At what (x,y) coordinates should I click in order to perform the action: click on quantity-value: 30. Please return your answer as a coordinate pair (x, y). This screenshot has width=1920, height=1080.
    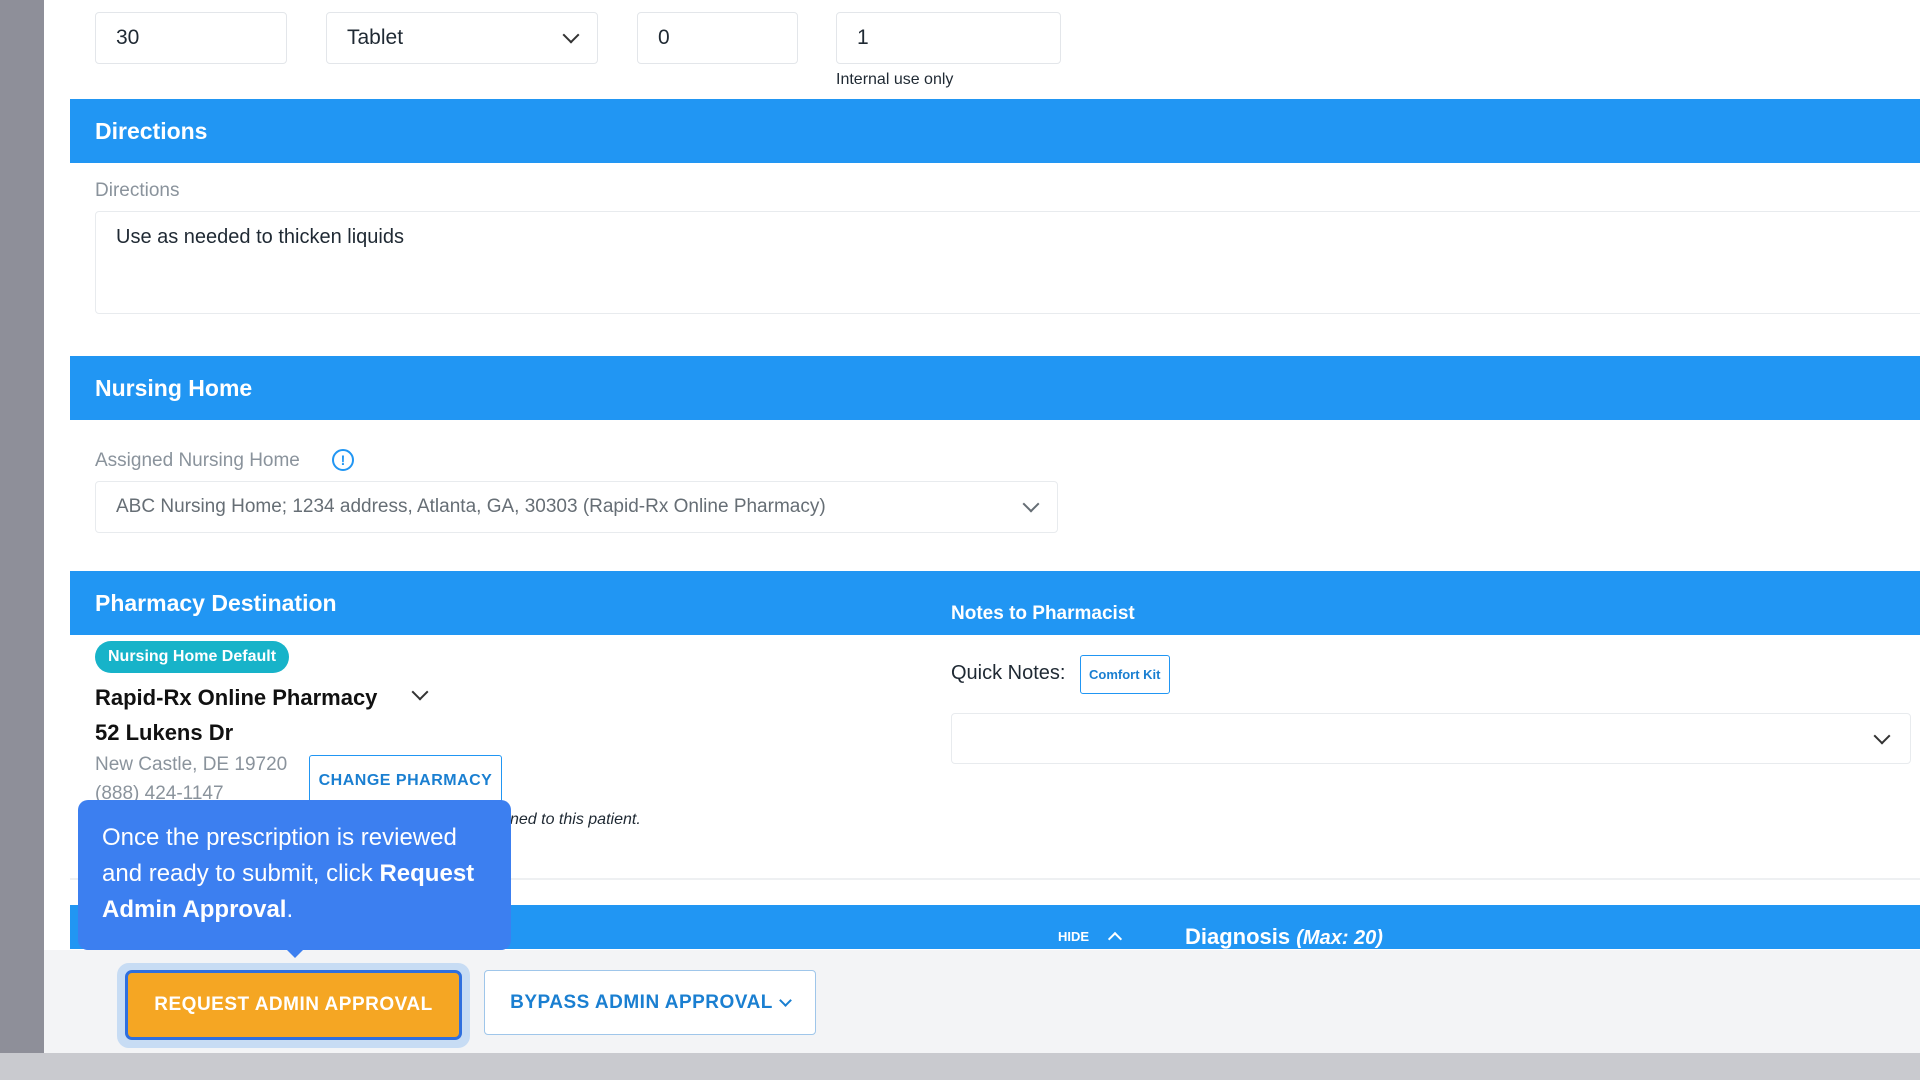
    Looking at the image, I should click on (128, 37).